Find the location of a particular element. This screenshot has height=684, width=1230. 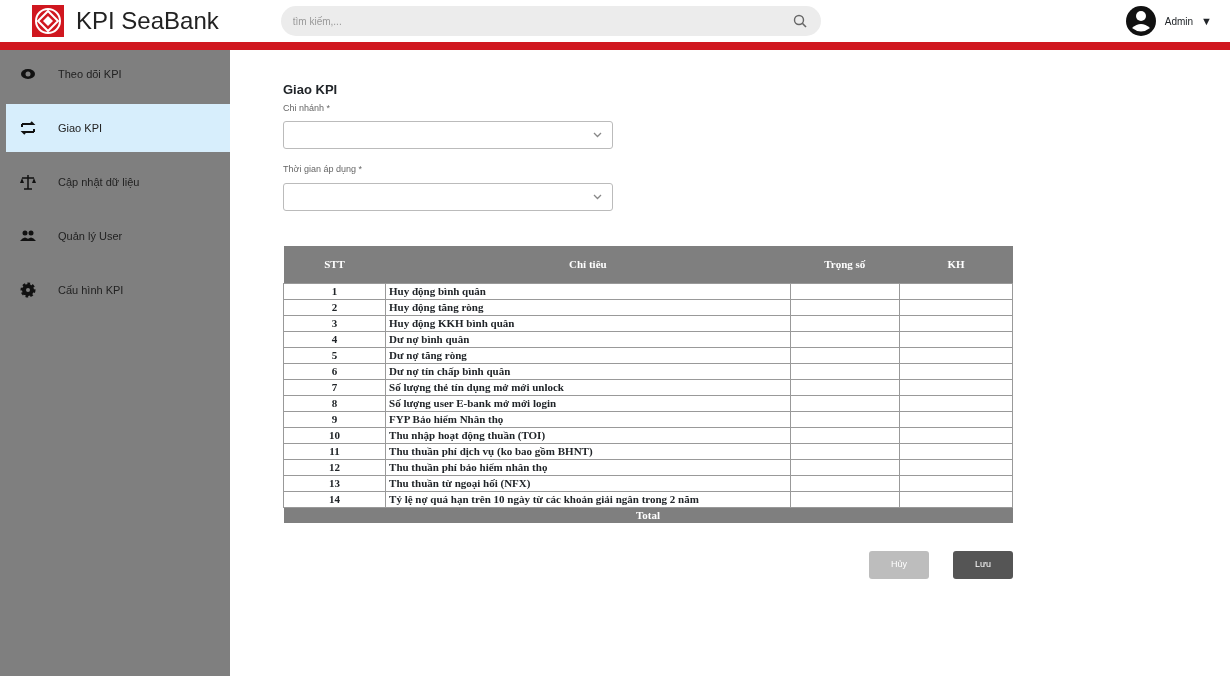

transfer-icon is located at coordinates (28, 128).